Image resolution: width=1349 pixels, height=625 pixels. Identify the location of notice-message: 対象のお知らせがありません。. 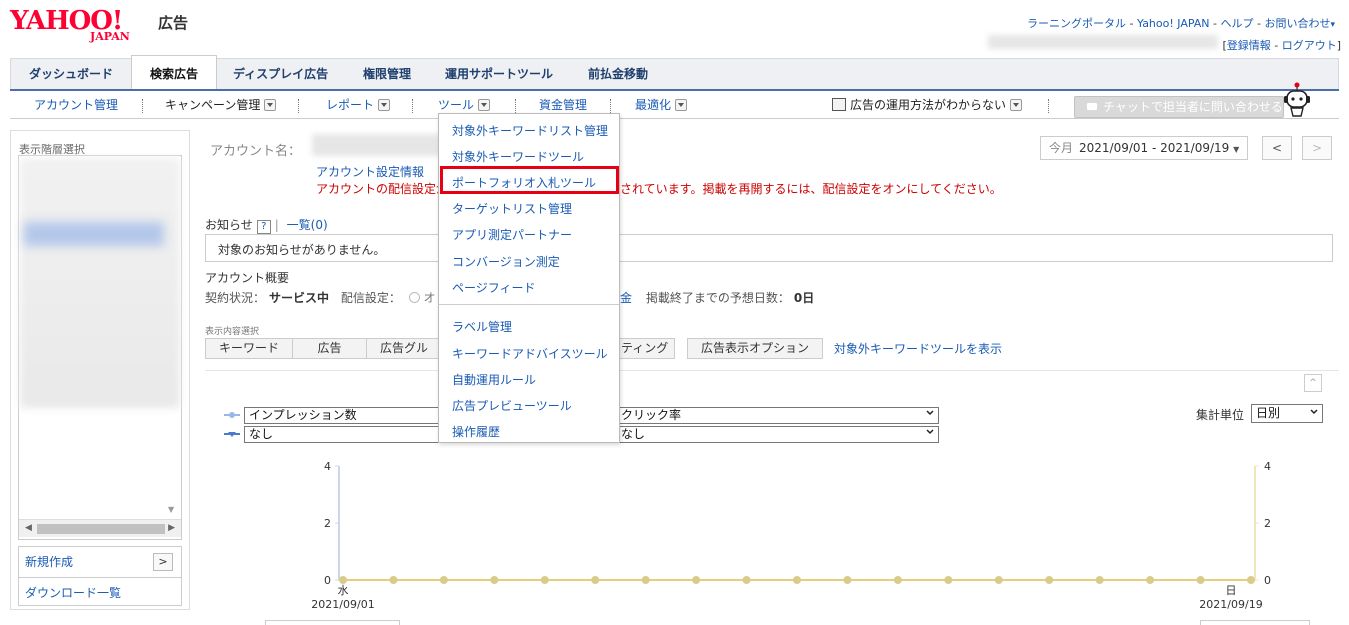
(302, 250).